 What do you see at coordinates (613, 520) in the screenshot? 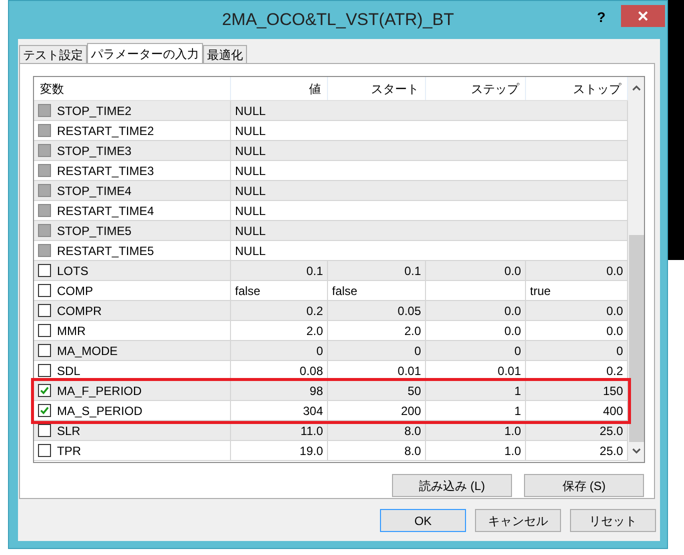
I see `dialog-button: リセット` at bounding box center [613, 520].